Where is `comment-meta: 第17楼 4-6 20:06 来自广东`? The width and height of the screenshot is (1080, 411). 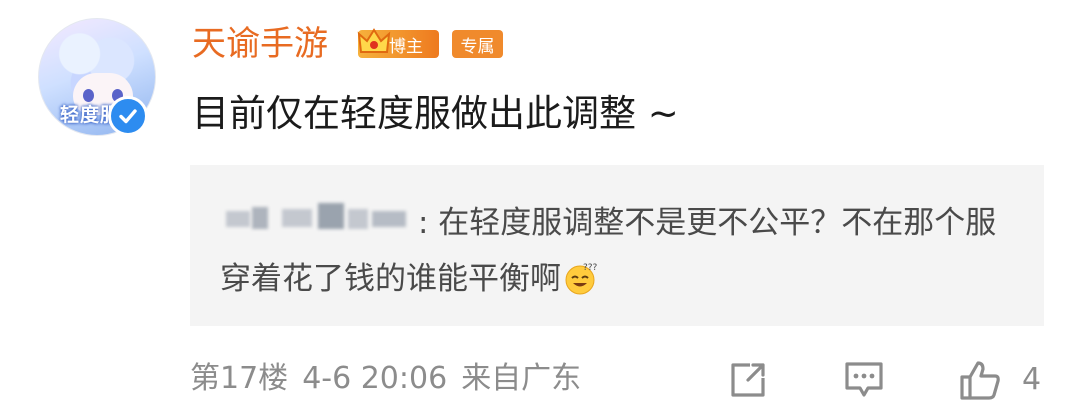
comment-meta: 第17楼 4-6 20:06 来自广东 is located at coordinates (392, 379).